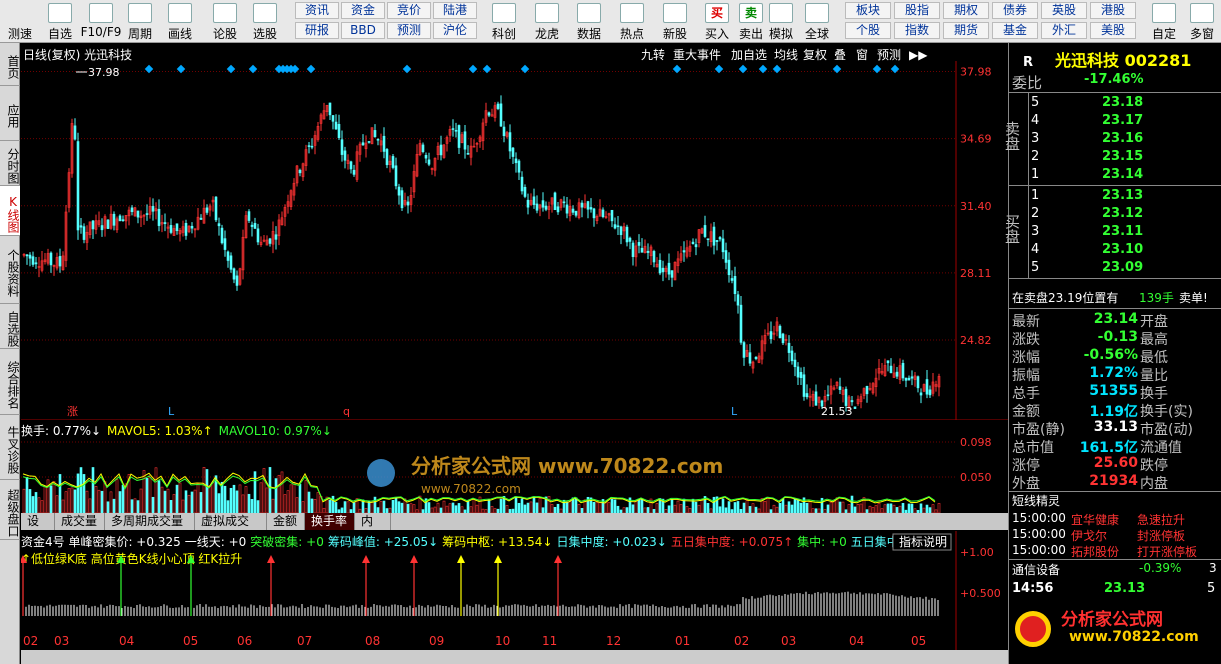 This screenshot has width=1221, height=664. I want to click on toolbar-quick-button: 资金, so click(363, 10).